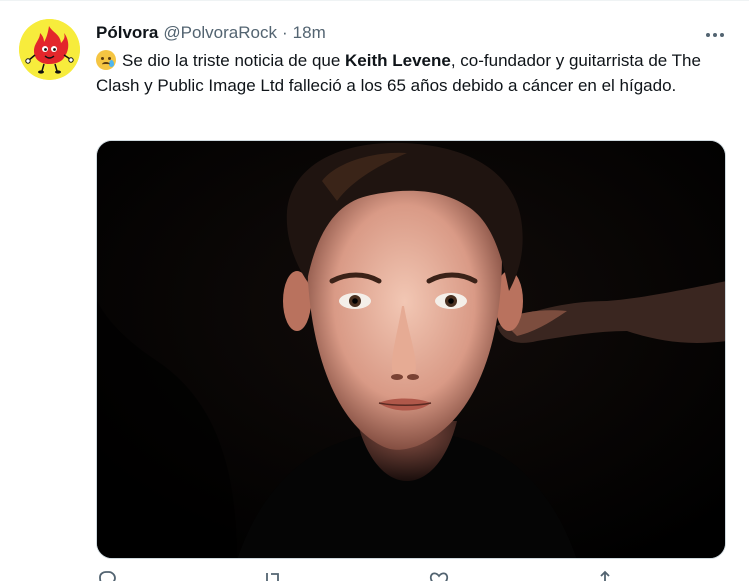 The width and height of the screenshot is (749, 581). I want to click on more-options-button, so click(715, 35).